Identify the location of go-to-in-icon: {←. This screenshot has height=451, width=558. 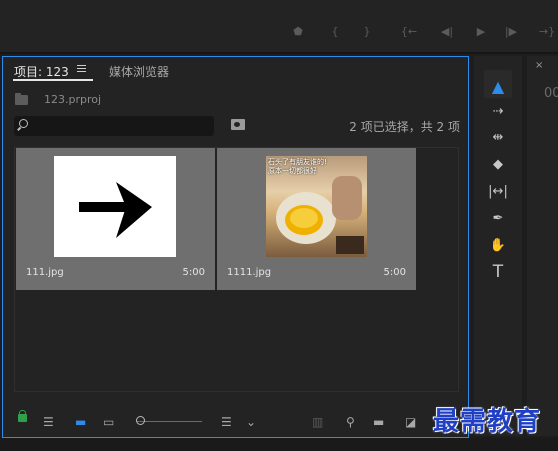
(409, 31).